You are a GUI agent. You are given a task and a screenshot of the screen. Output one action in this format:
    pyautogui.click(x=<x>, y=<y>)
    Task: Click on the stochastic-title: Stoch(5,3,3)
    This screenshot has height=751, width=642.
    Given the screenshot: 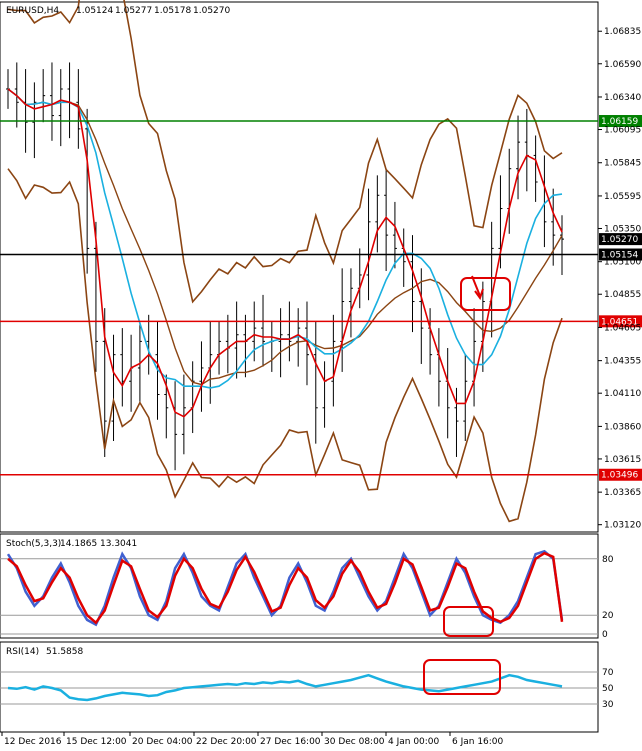 What is the action you would take?
    pyautogui.click(x=33, y=544)
    